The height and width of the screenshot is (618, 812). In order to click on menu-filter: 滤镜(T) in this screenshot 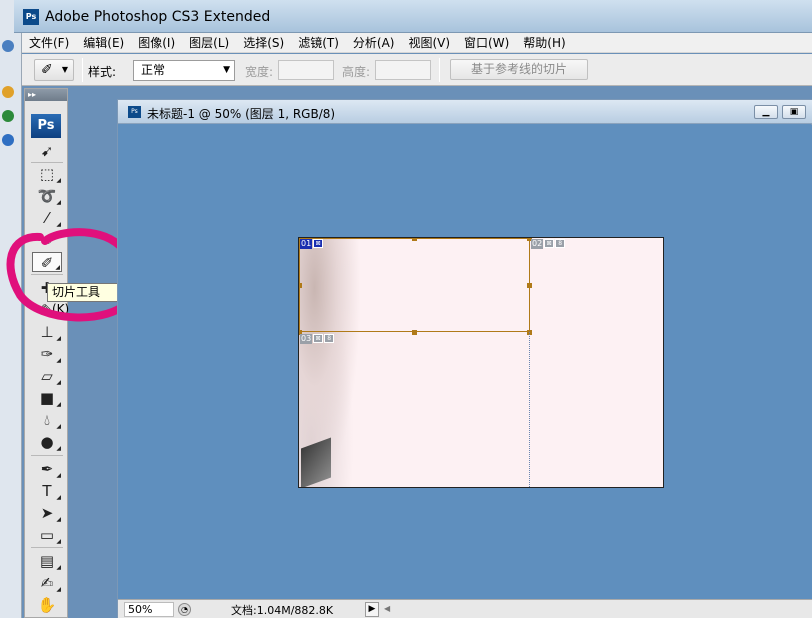, I will do `click(318, 42)`.